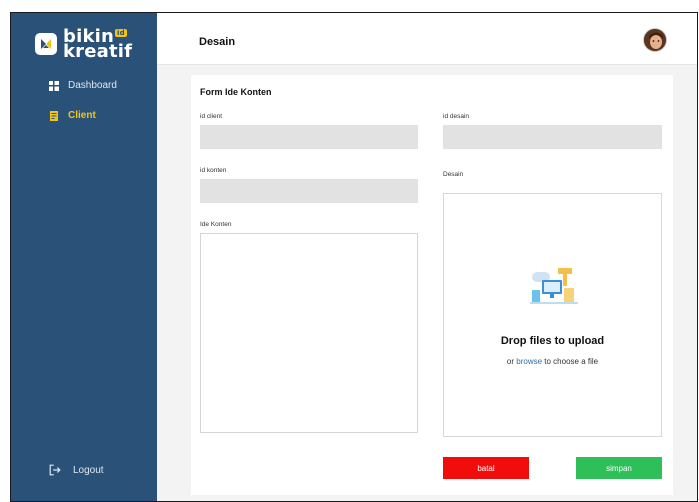 The image size is (699, 502). I want to click on cancel-button: batal, so click(486, 468).